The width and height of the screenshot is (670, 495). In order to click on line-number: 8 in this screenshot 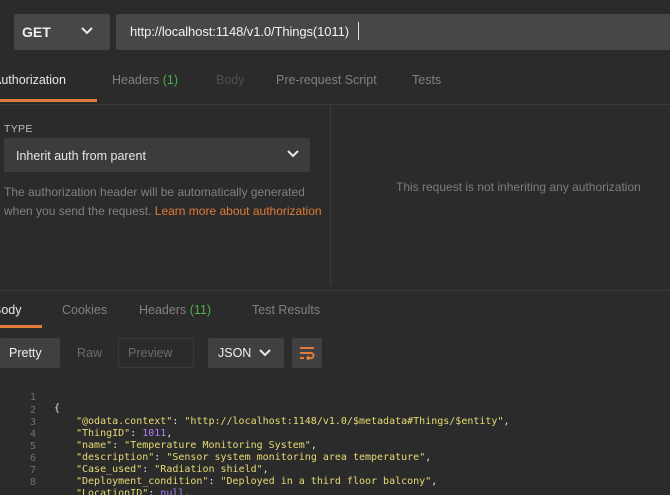, I will do `click(32, 482)`.